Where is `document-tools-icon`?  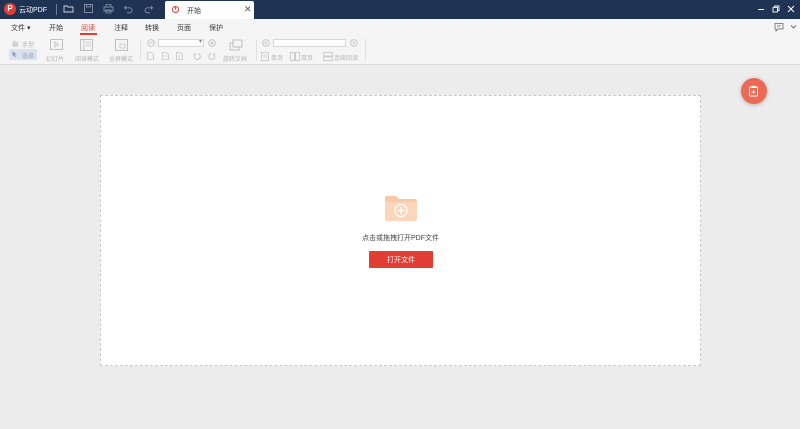
document-tools-icon is located at coordinates (753, 91).